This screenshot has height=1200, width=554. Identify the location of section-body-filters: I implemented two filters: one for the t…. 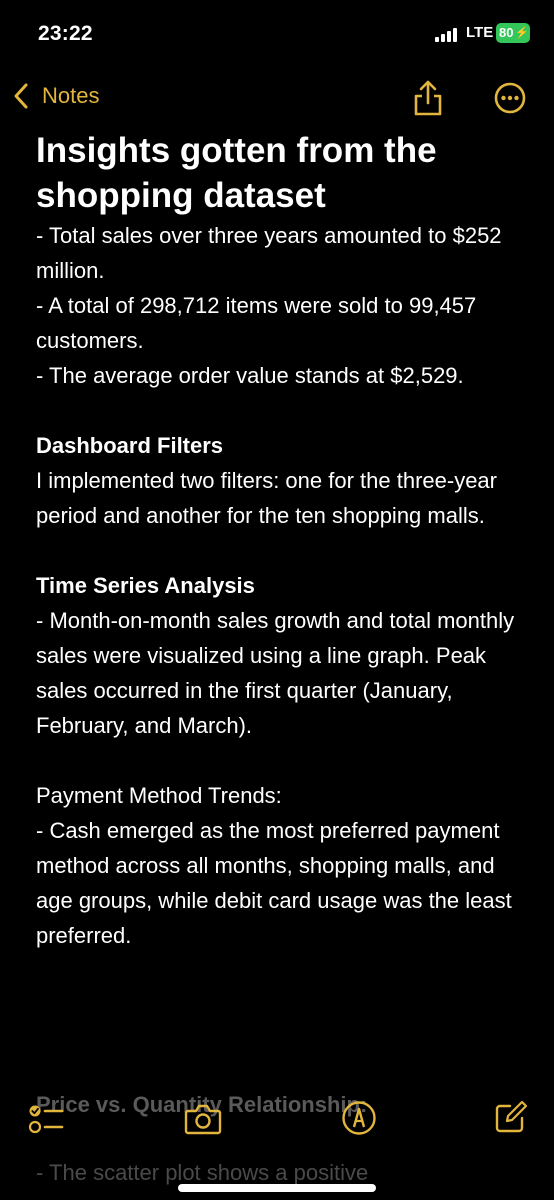
(266, 498).